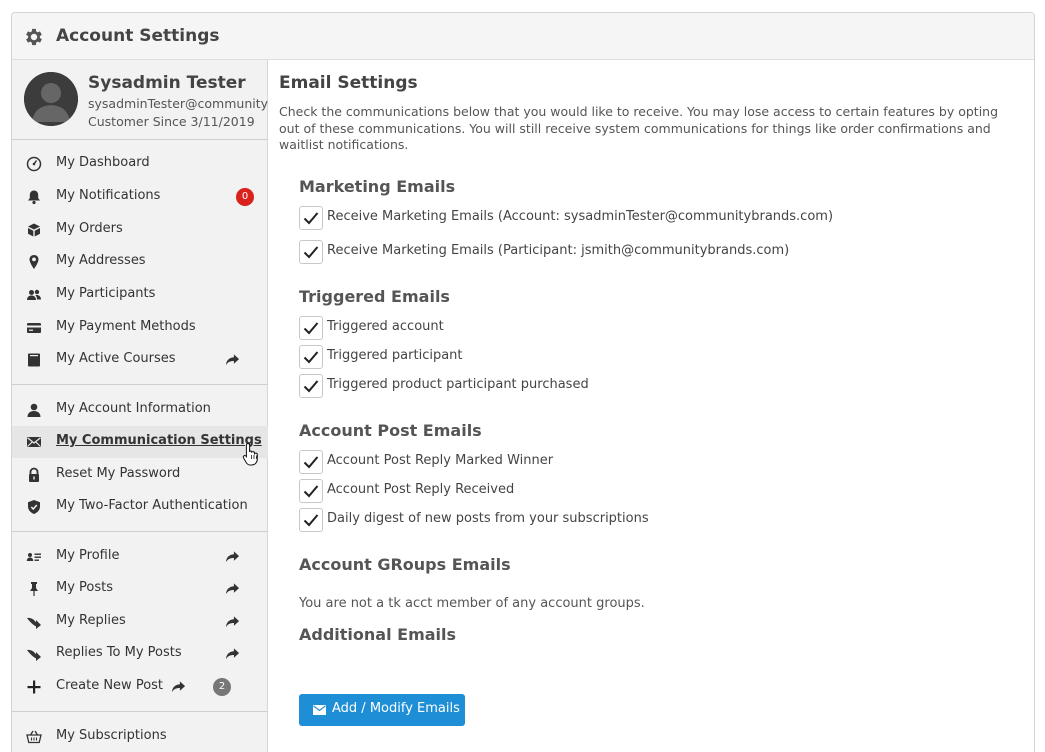 Image resolution: width=1045 pixels, height=752 pixels. What do you see at coordinates (440, 460) in the screenshot?
I see `checkbox-label: Account Post Reply Marked Winner` at bounding box center [440, 460].